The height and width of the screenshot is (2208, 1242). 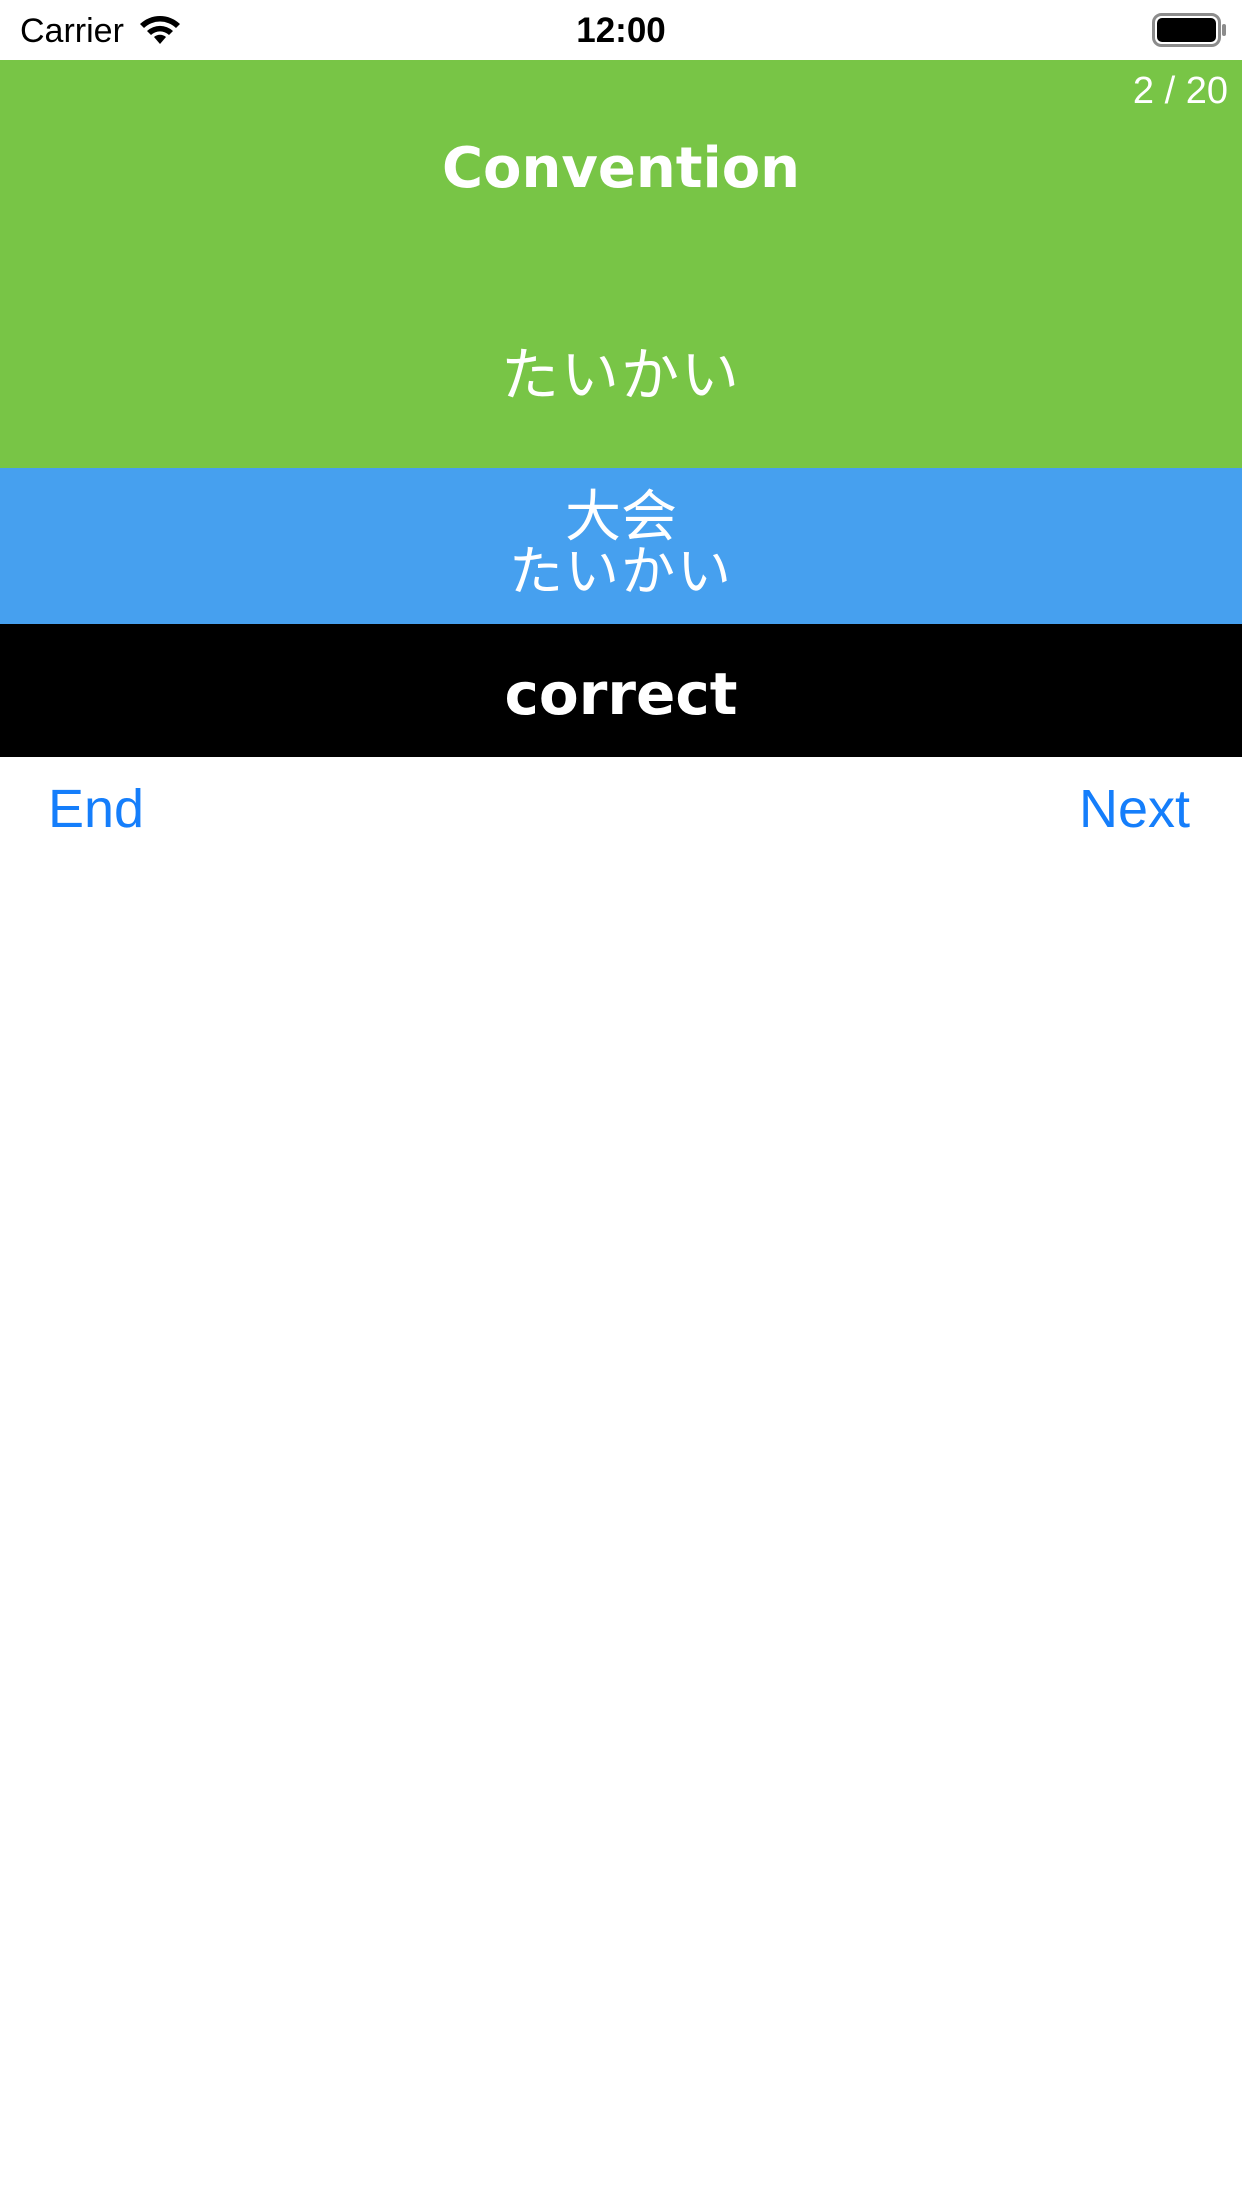 I want to click on battery-icon, so click(x=1189, y=30).